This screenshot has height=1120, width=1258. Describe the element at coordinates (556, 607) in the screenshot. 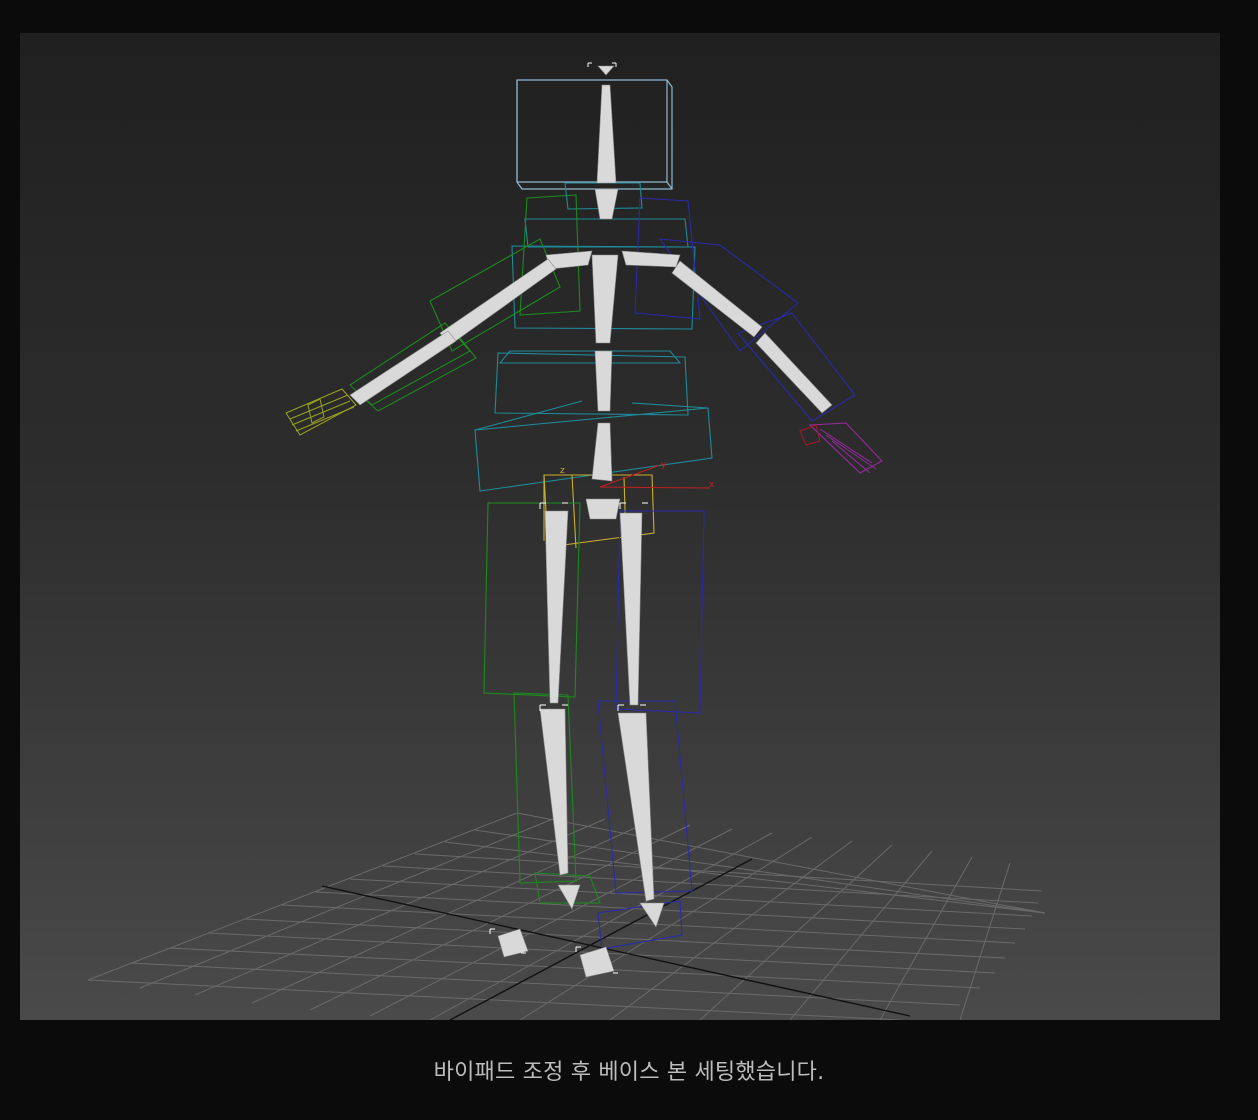

I see `left-thigh-bone` at that location.